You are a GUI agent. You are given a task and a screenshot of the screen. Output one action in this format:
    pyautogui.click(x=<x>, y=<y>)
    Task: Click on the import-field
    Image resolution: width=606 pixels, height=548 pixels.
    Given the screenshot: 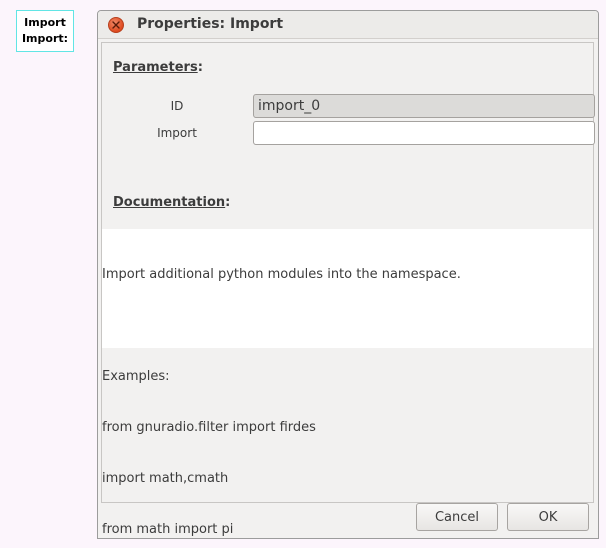 What is the action you would take?
    pyautogui.click(x=424, y=133)
    